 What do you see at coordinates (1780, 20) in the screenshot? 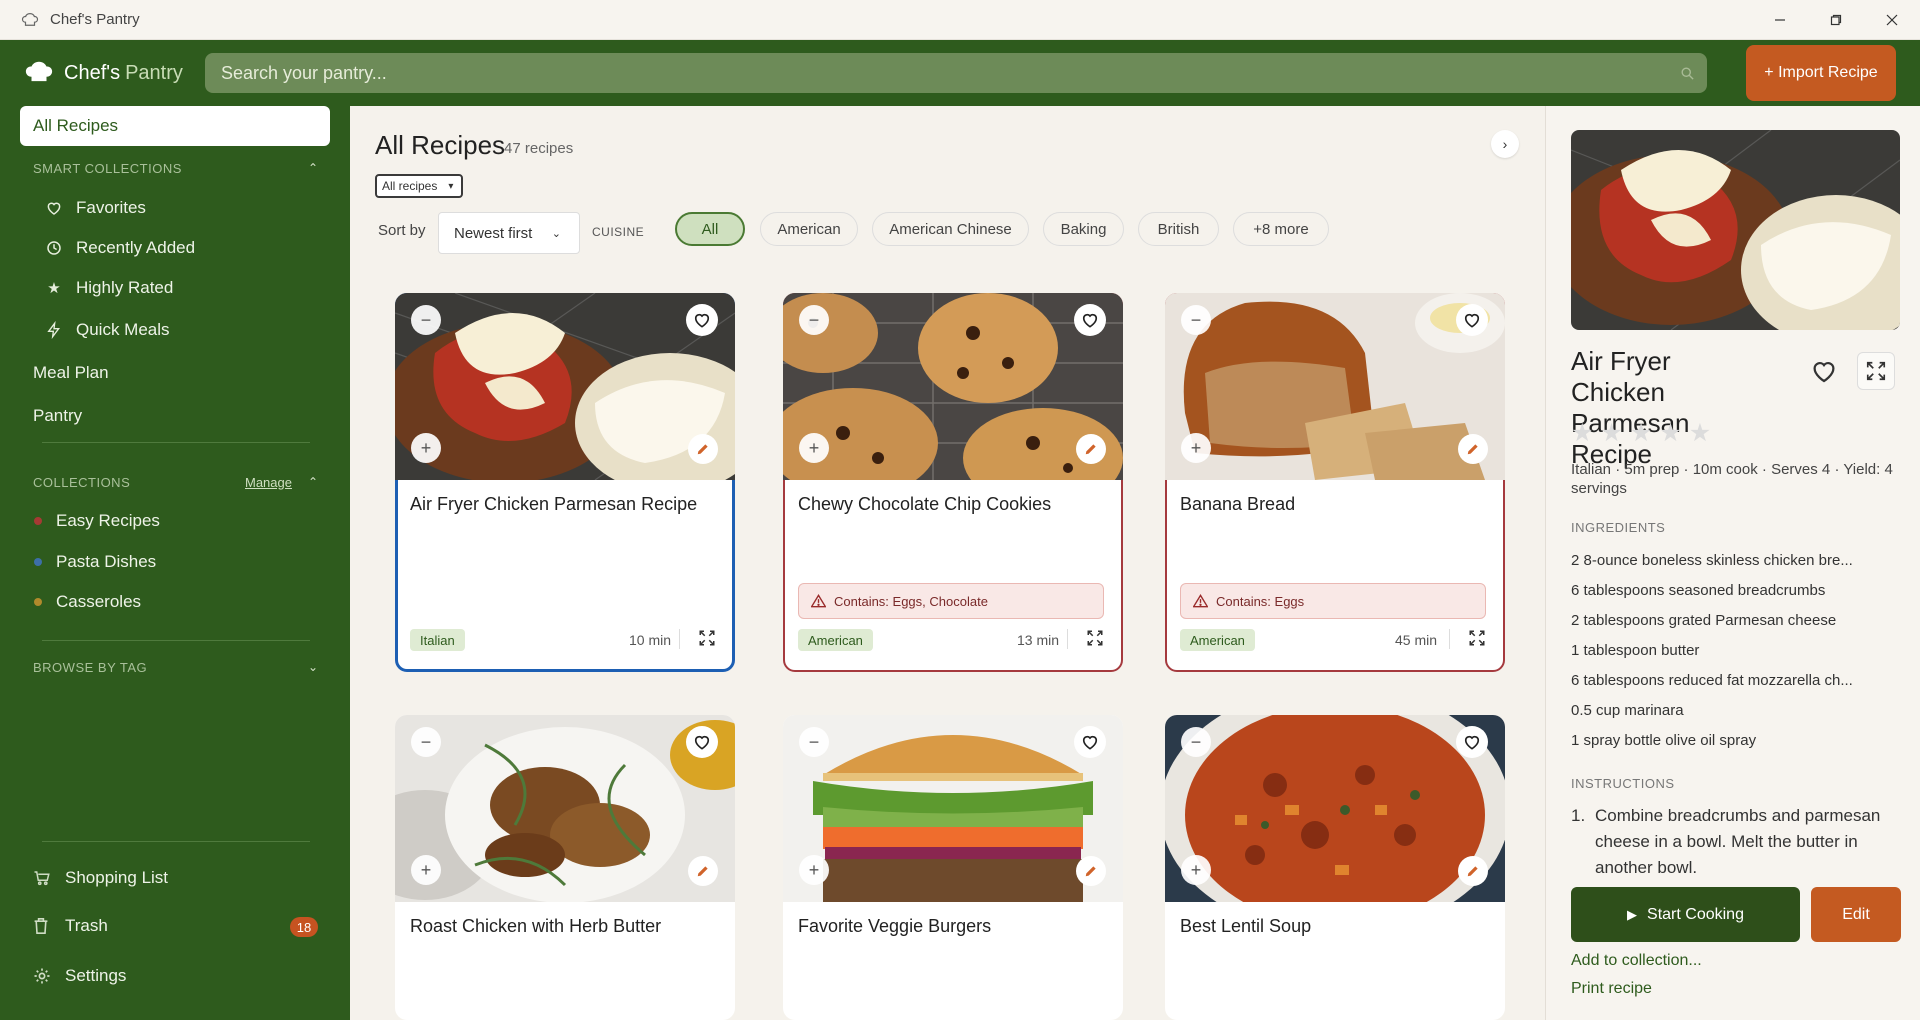
I see `minimize-icon` at bounding box center [1780, 20].